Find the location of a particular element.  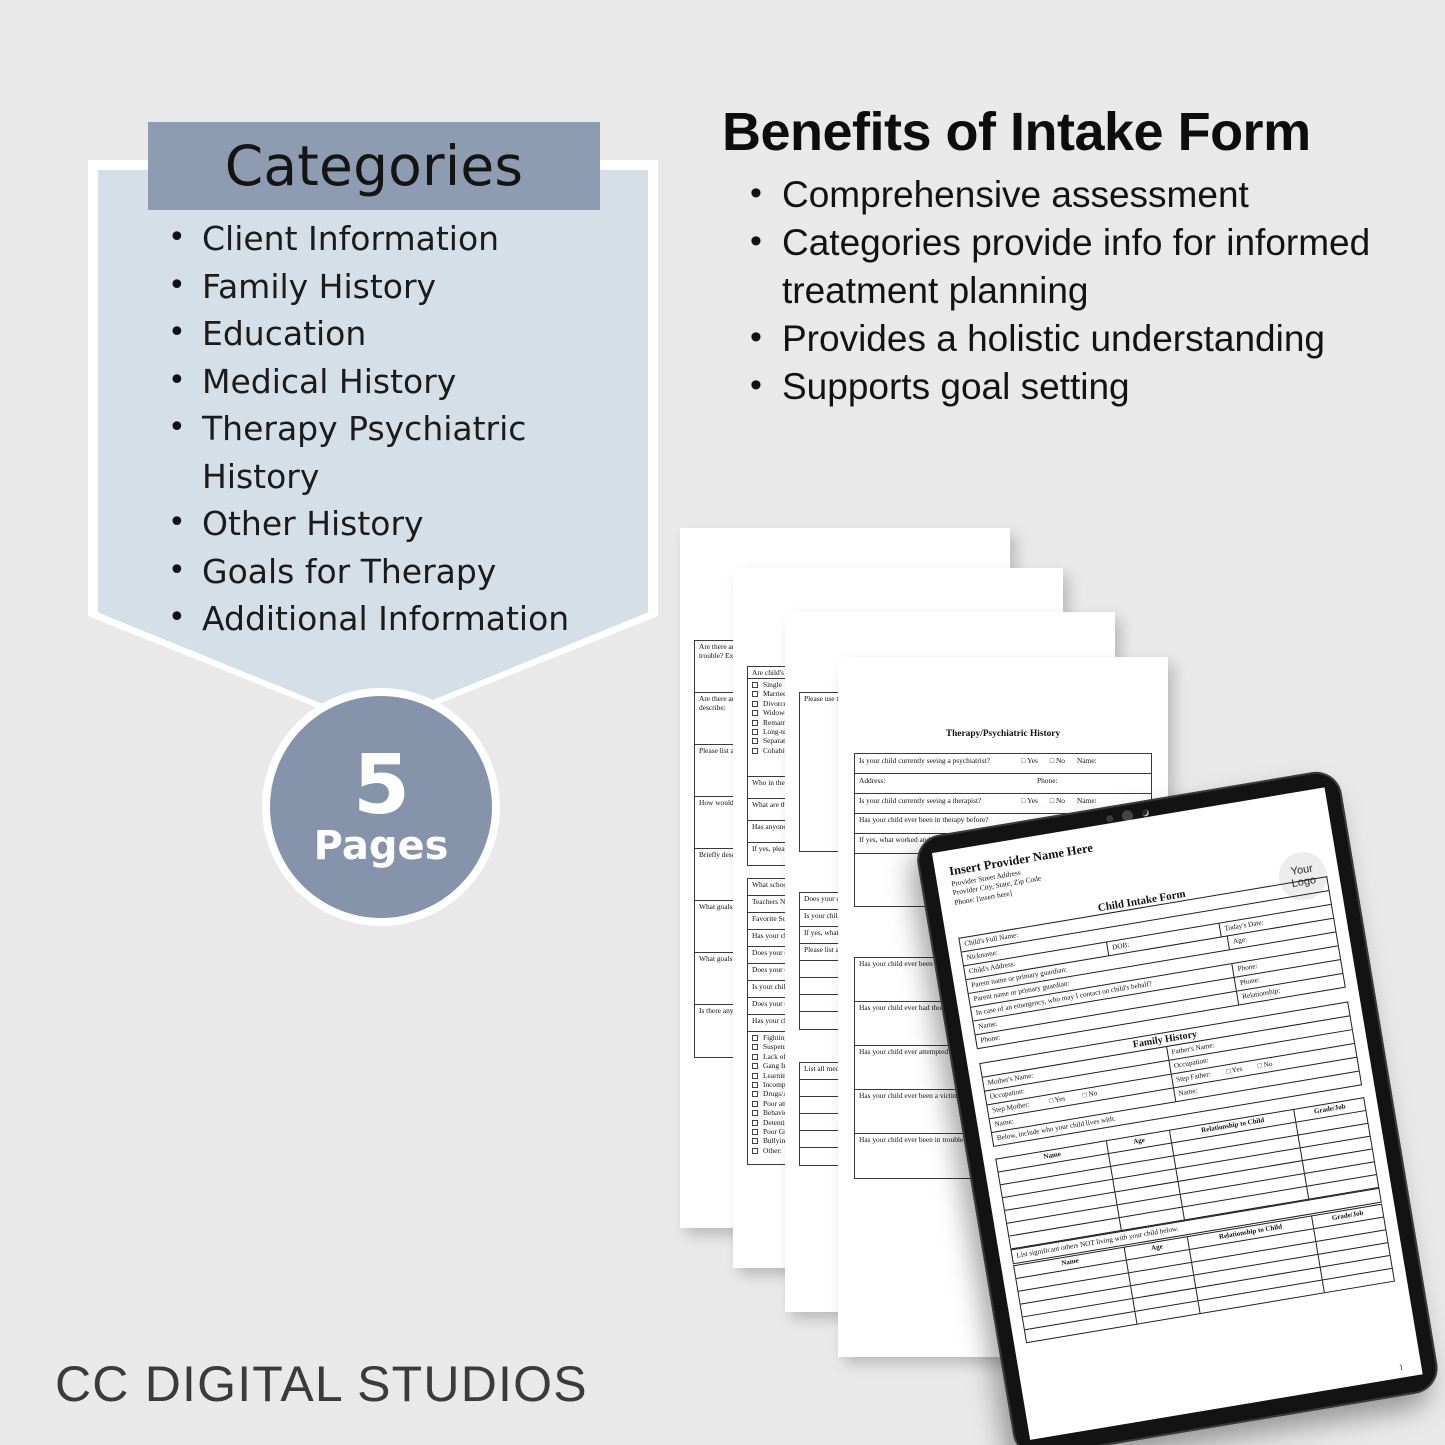

categories-header-bar: Categories is located at coordinates (374, 166).